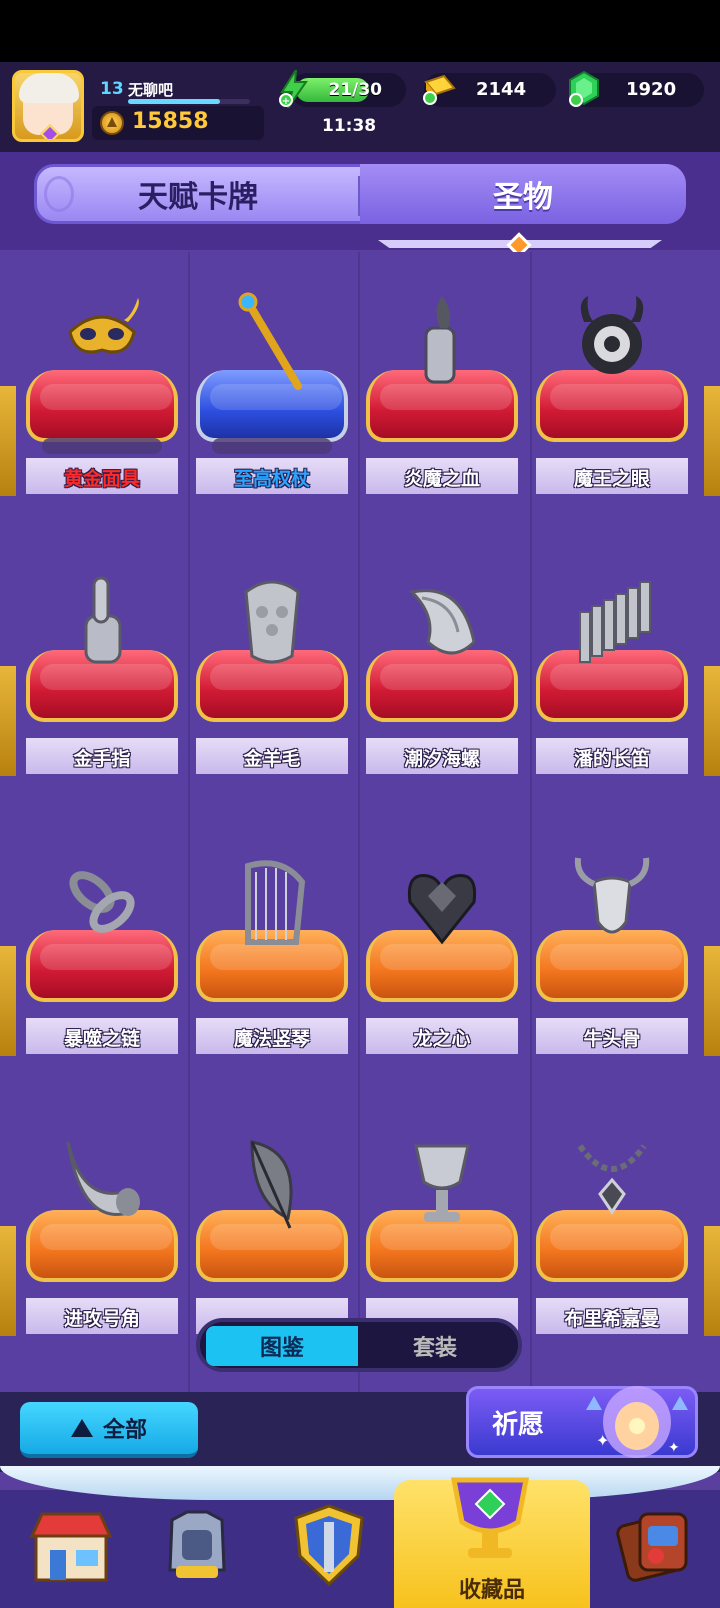  I want to click on energy-timer: 11:38, so click(349, 126).